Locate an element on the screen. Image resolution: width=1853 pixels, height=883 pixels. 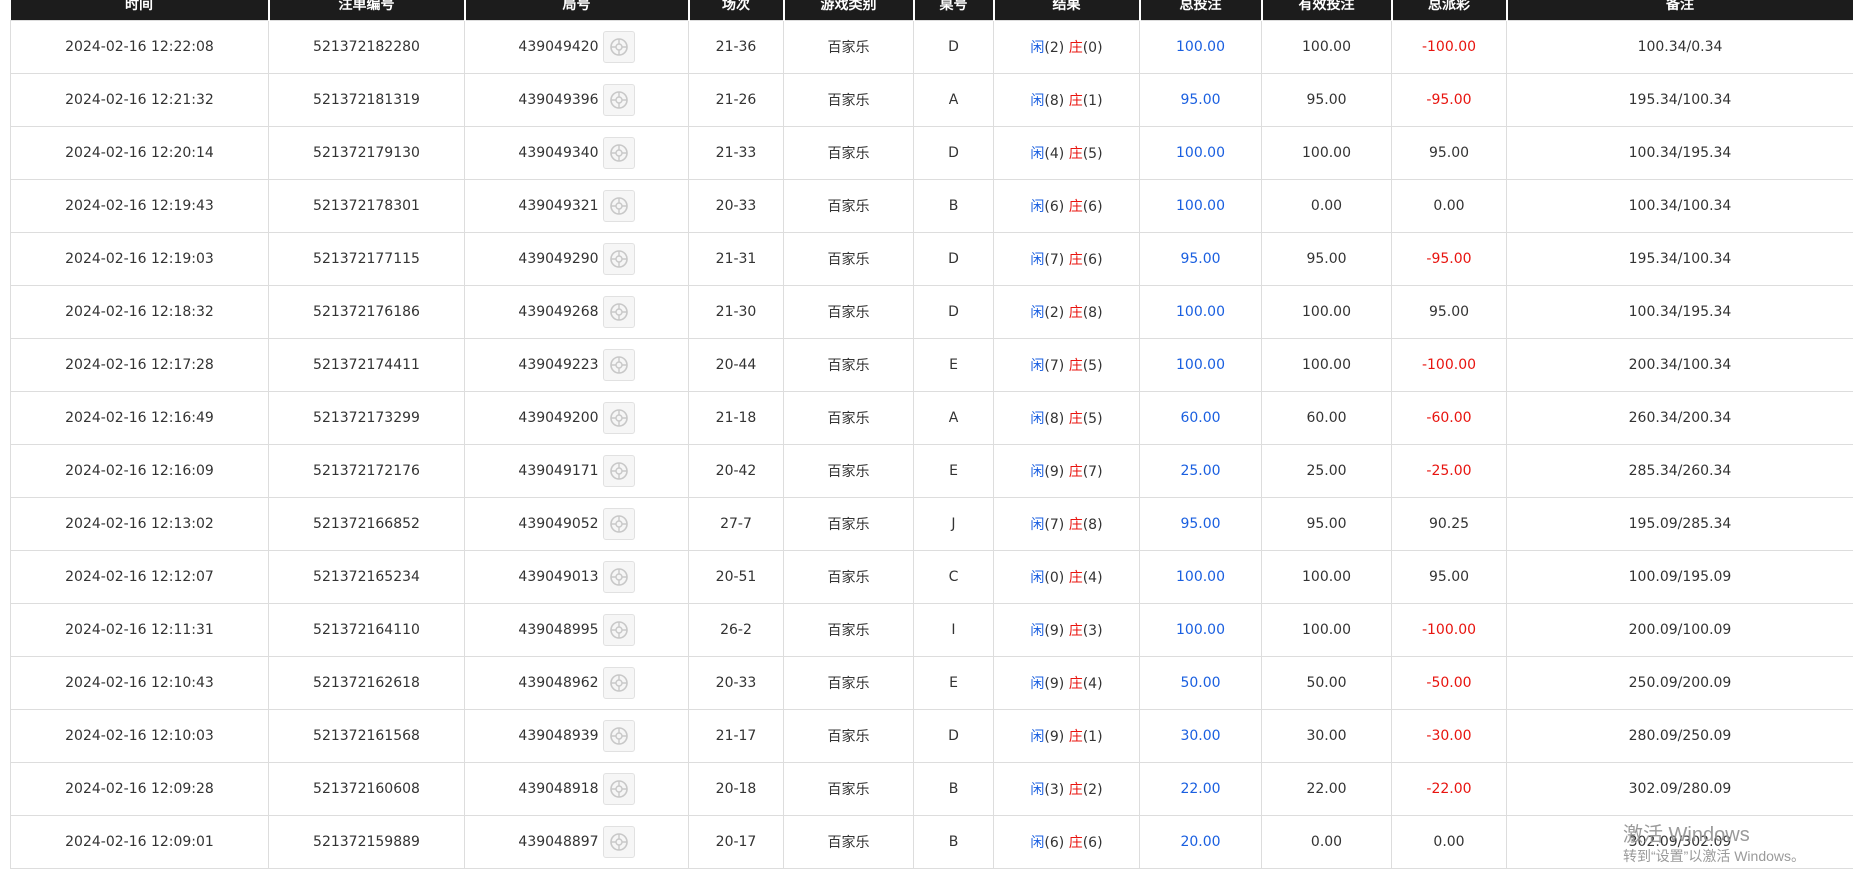
cell-time: 2024-02-16 12:19:43 is located at coordinates (139, 206).